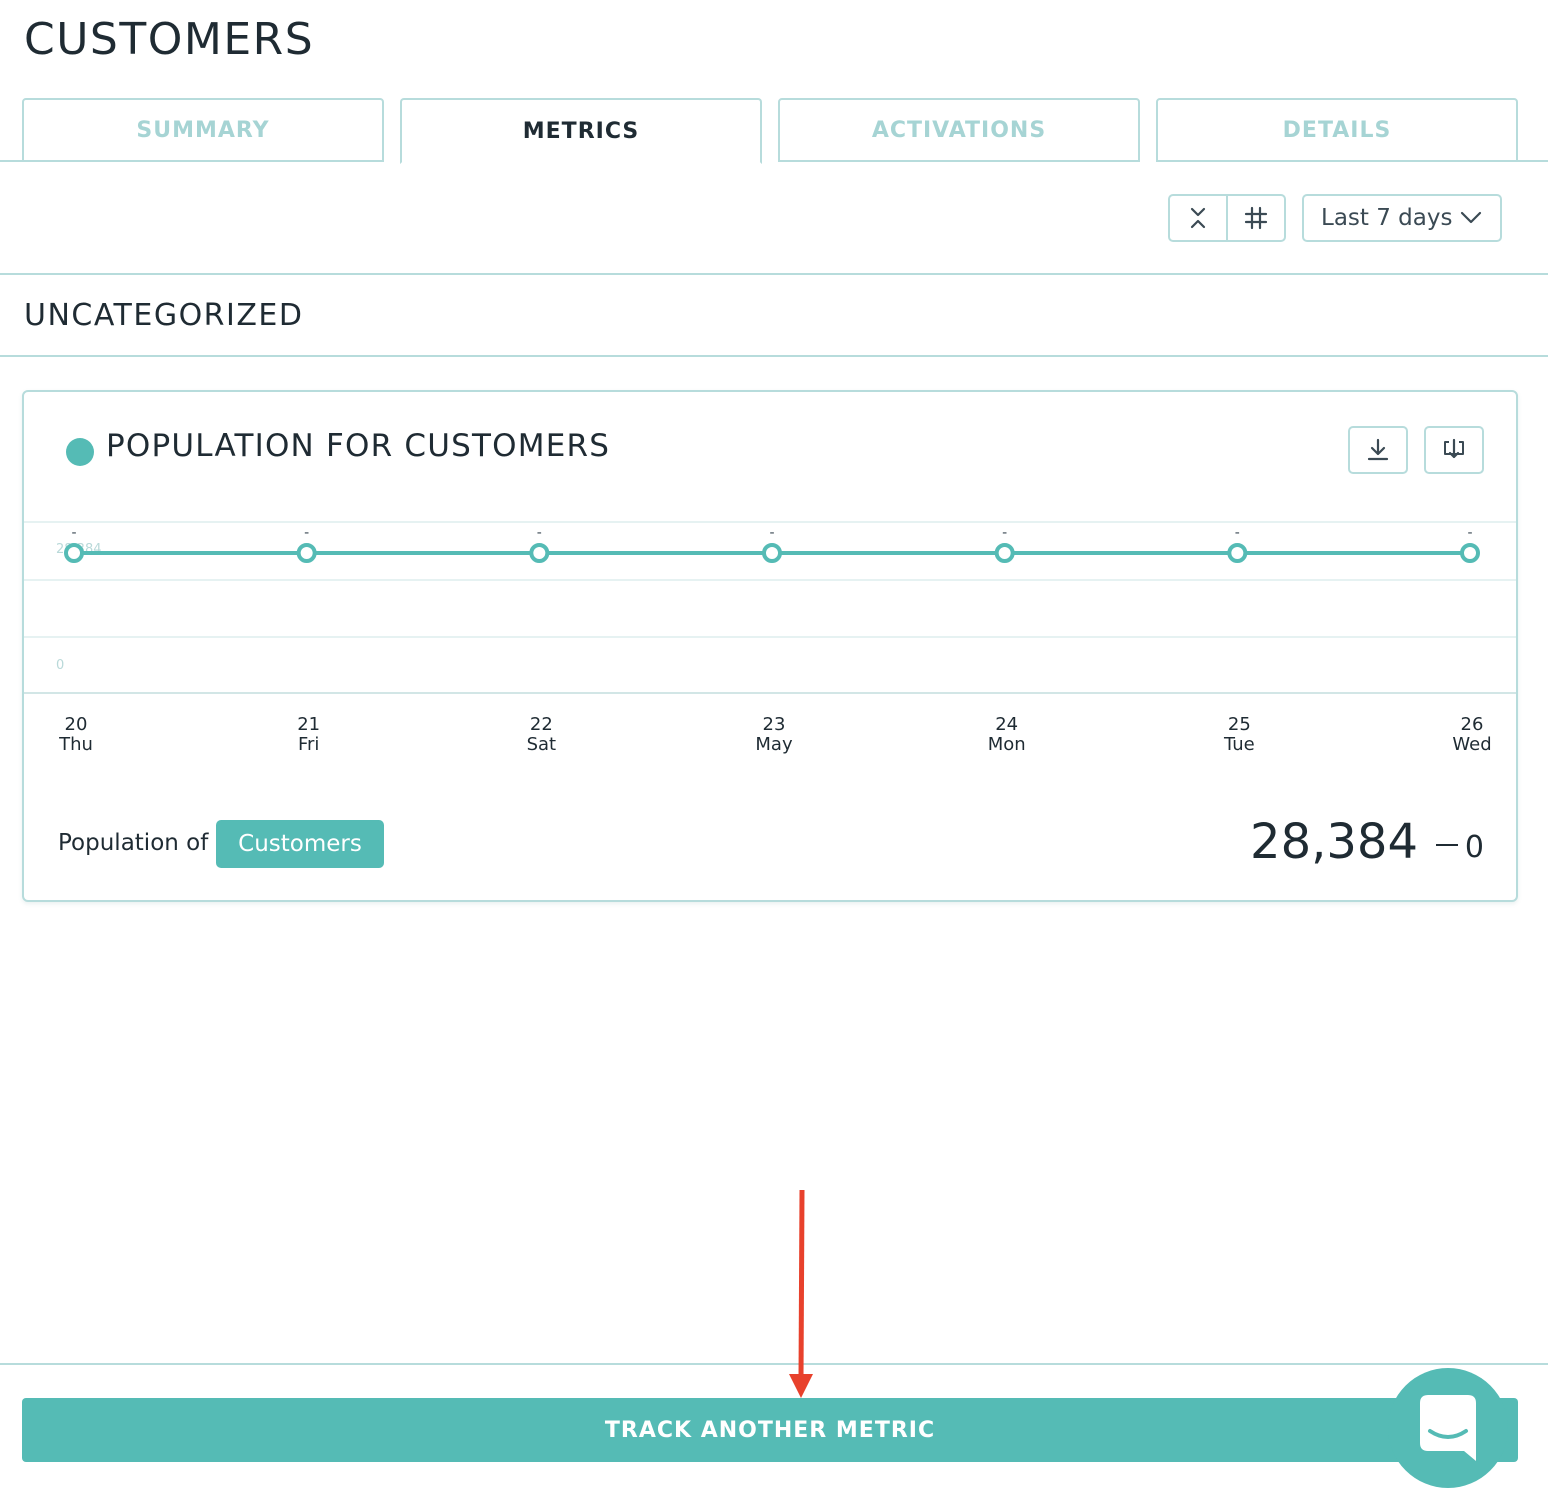 Image resolution: width=1548 pixels, height=1492 pixels. I want to click on chat-icon, so click(1448, 1428).